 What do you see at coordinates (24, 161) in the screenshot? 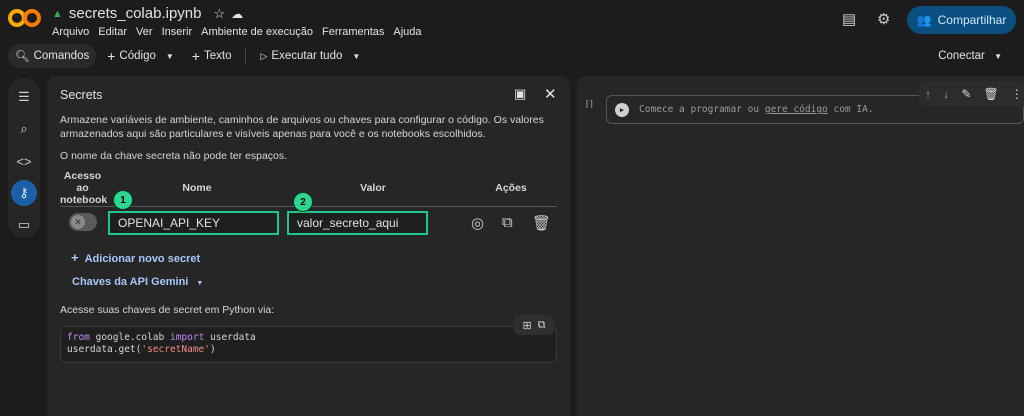
I see `code-snippets-icon: <>` at bounding box center [24, 161].